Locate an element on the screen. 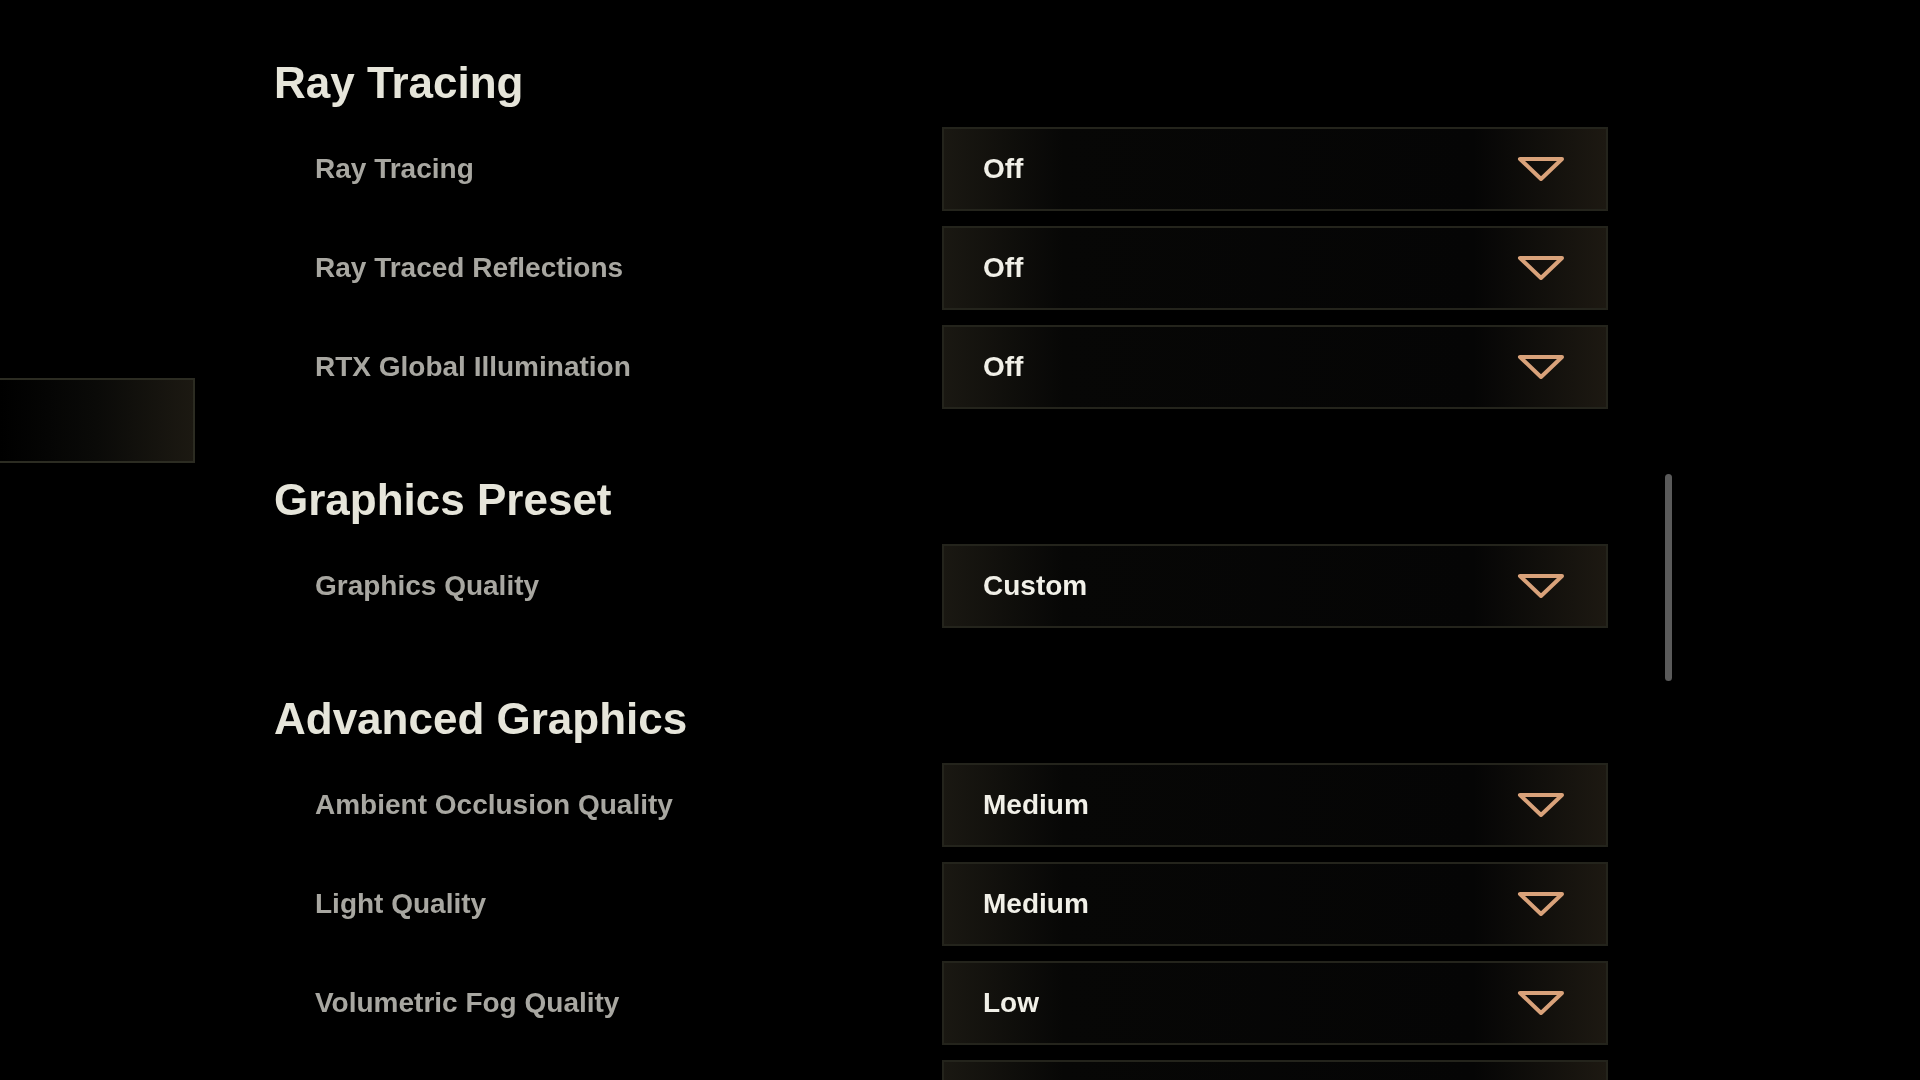  setting-label: Light Quality is located at coordinates (401, 904).